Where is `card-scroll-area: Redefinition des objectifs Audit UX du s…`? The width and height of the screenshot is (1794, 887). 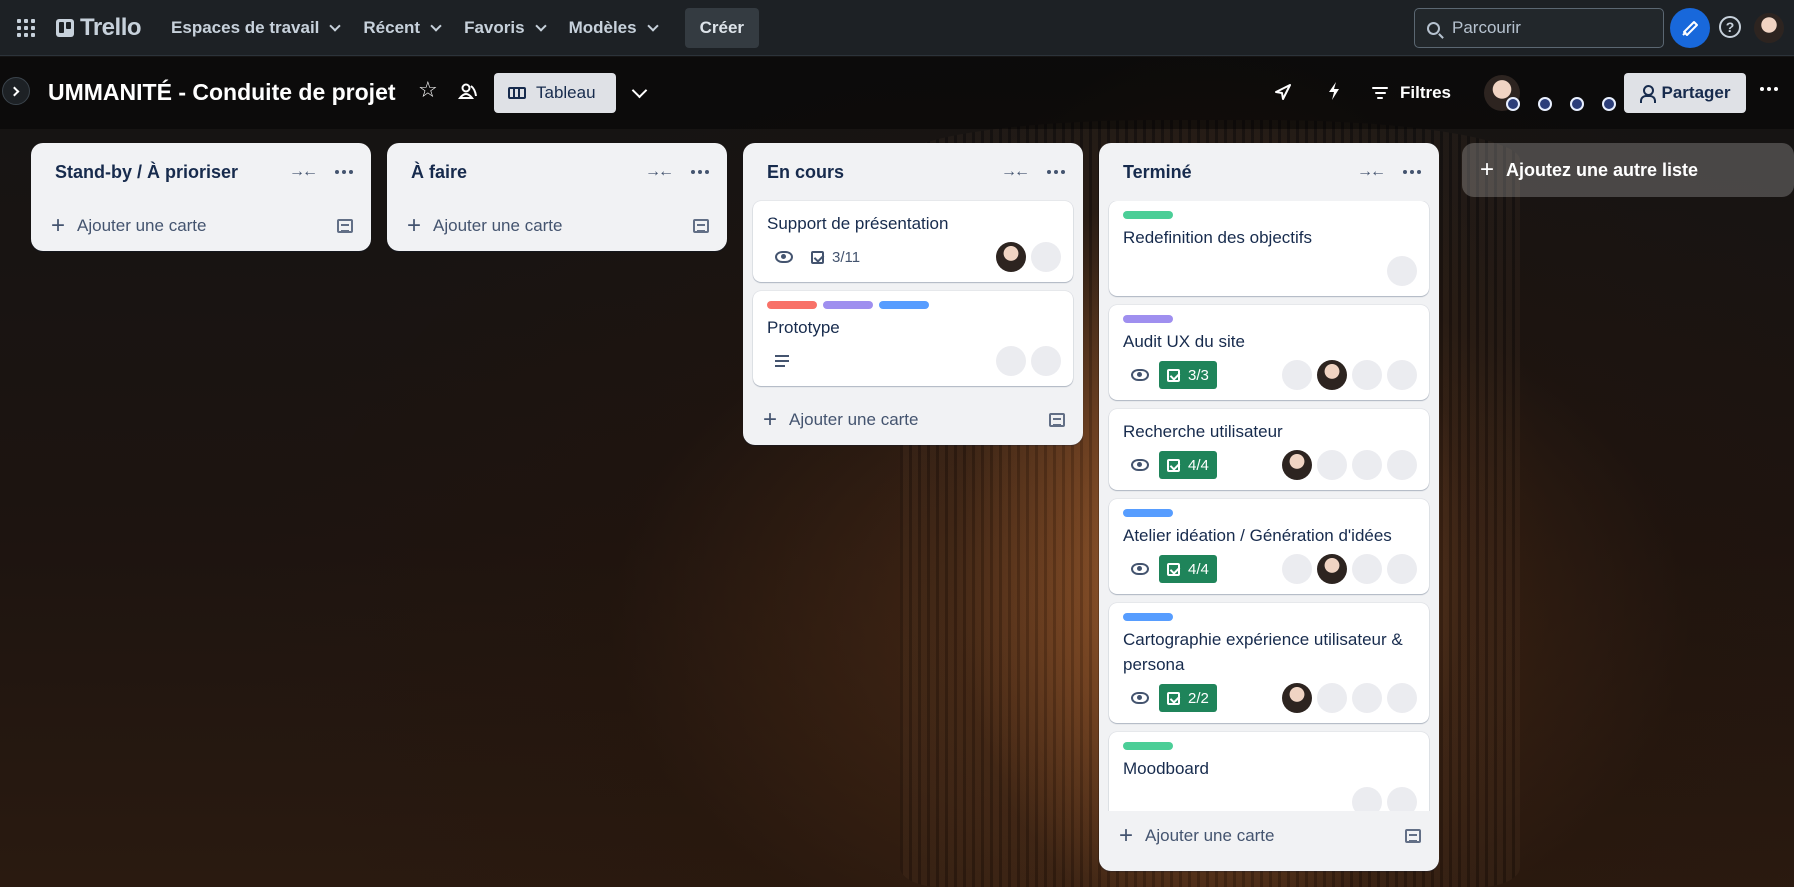
card-scroll-area: Redefinition des objectifs Audit UX du s… is located at coordinates (1269, 506).